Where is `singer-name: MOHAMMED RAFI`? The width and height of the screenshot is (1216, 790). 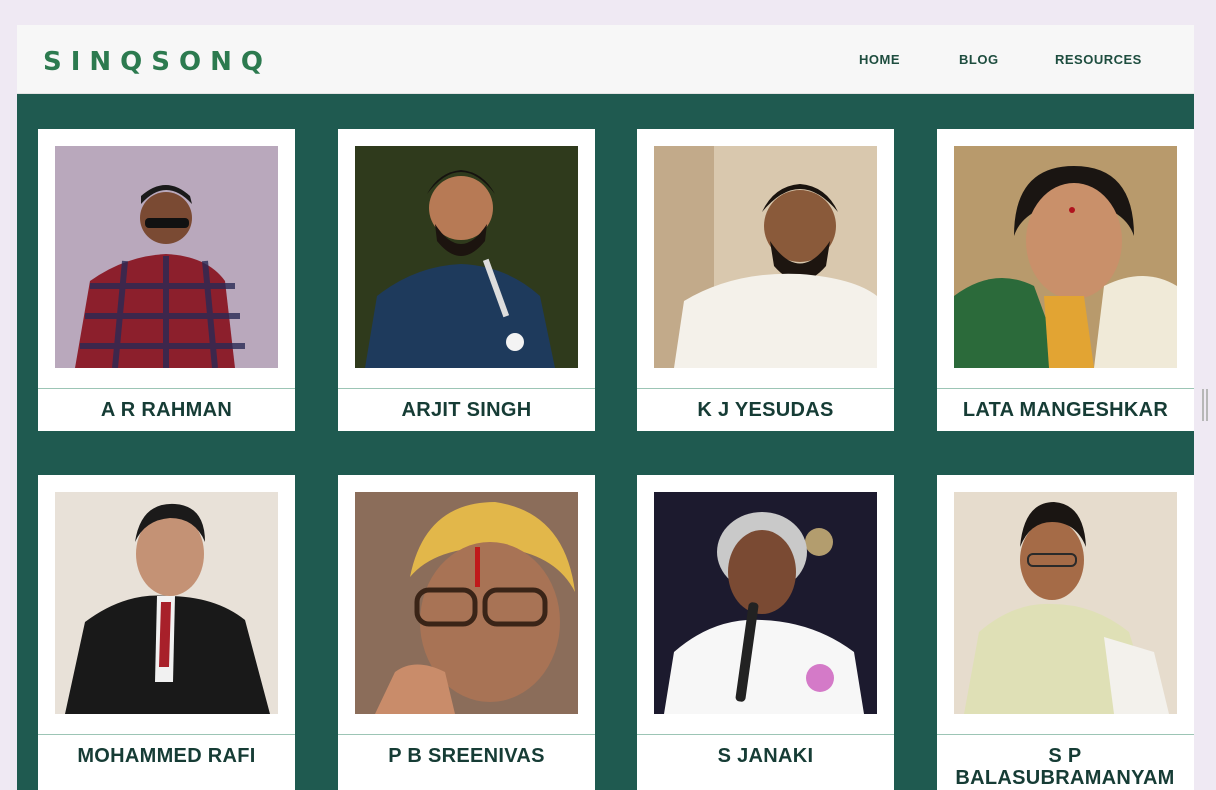 singer-name: MOHAMMED RAFI is located at coordinates (166, 756).